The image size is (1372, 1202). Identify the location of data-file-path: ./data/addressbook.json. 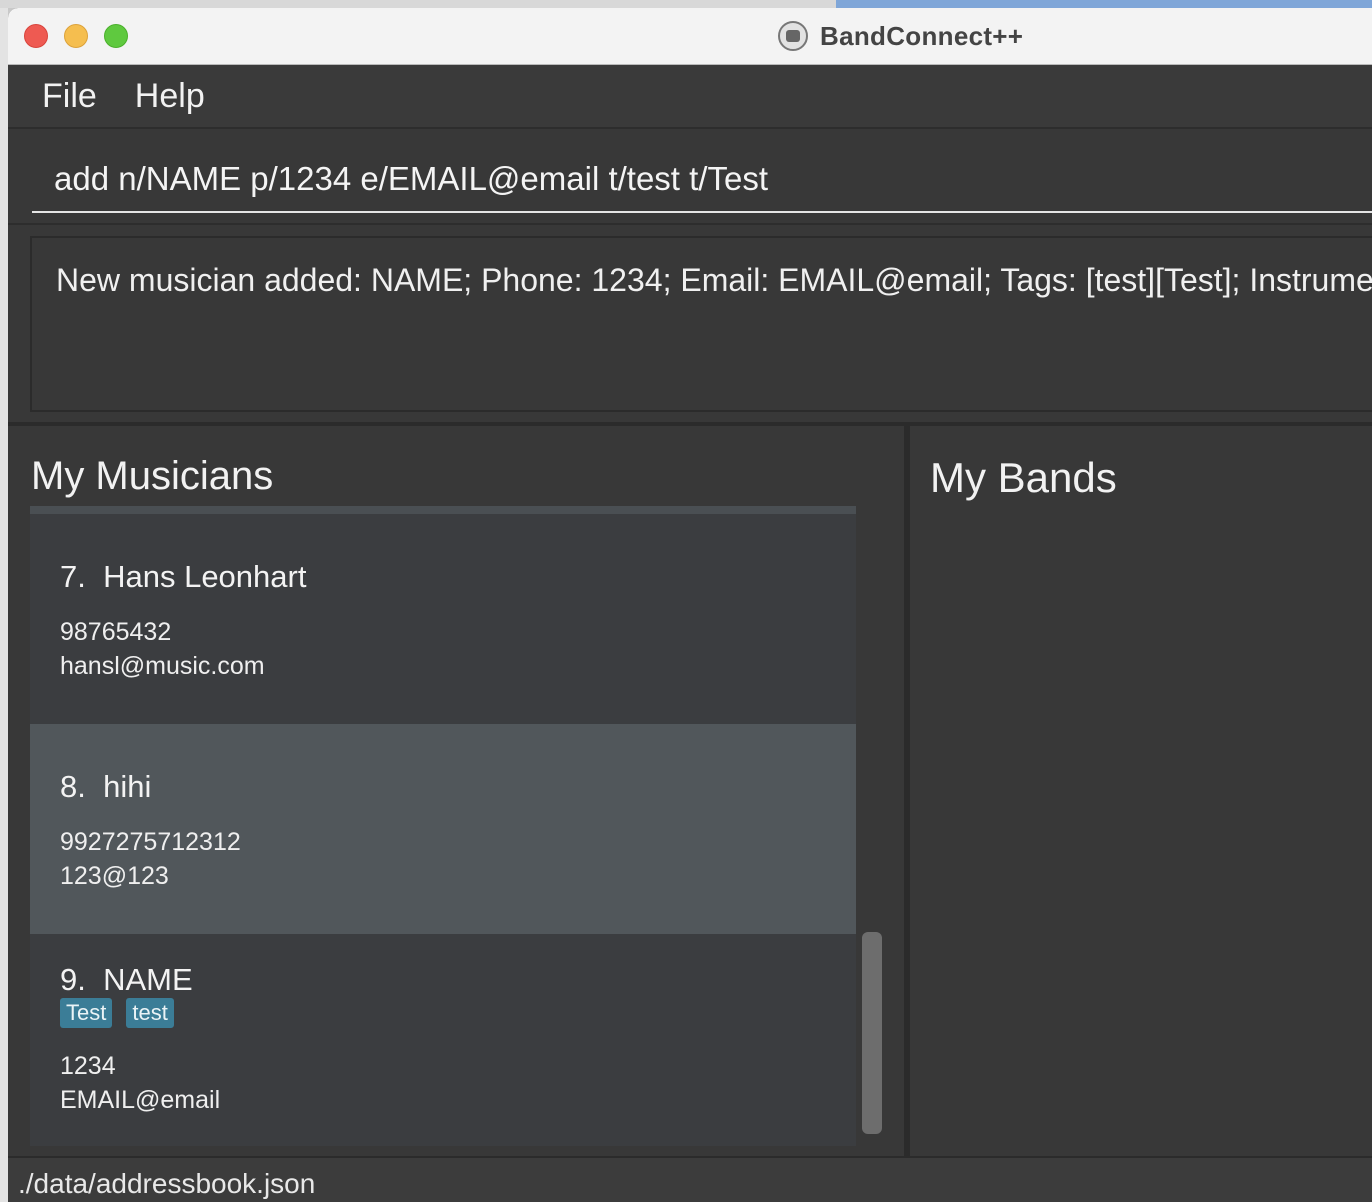
(167, 1183).